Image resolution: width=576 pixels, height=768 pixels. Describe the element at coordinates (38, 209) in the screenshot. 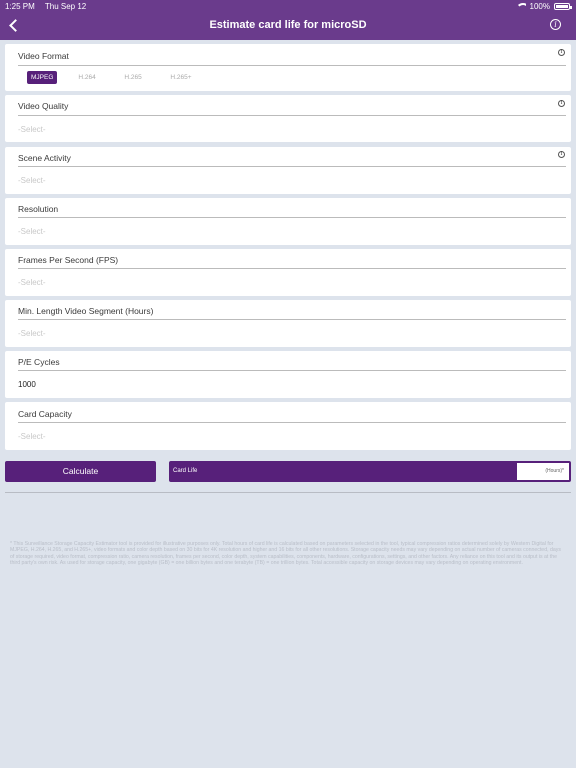

I see `resolution-label: Resolution` at that location.